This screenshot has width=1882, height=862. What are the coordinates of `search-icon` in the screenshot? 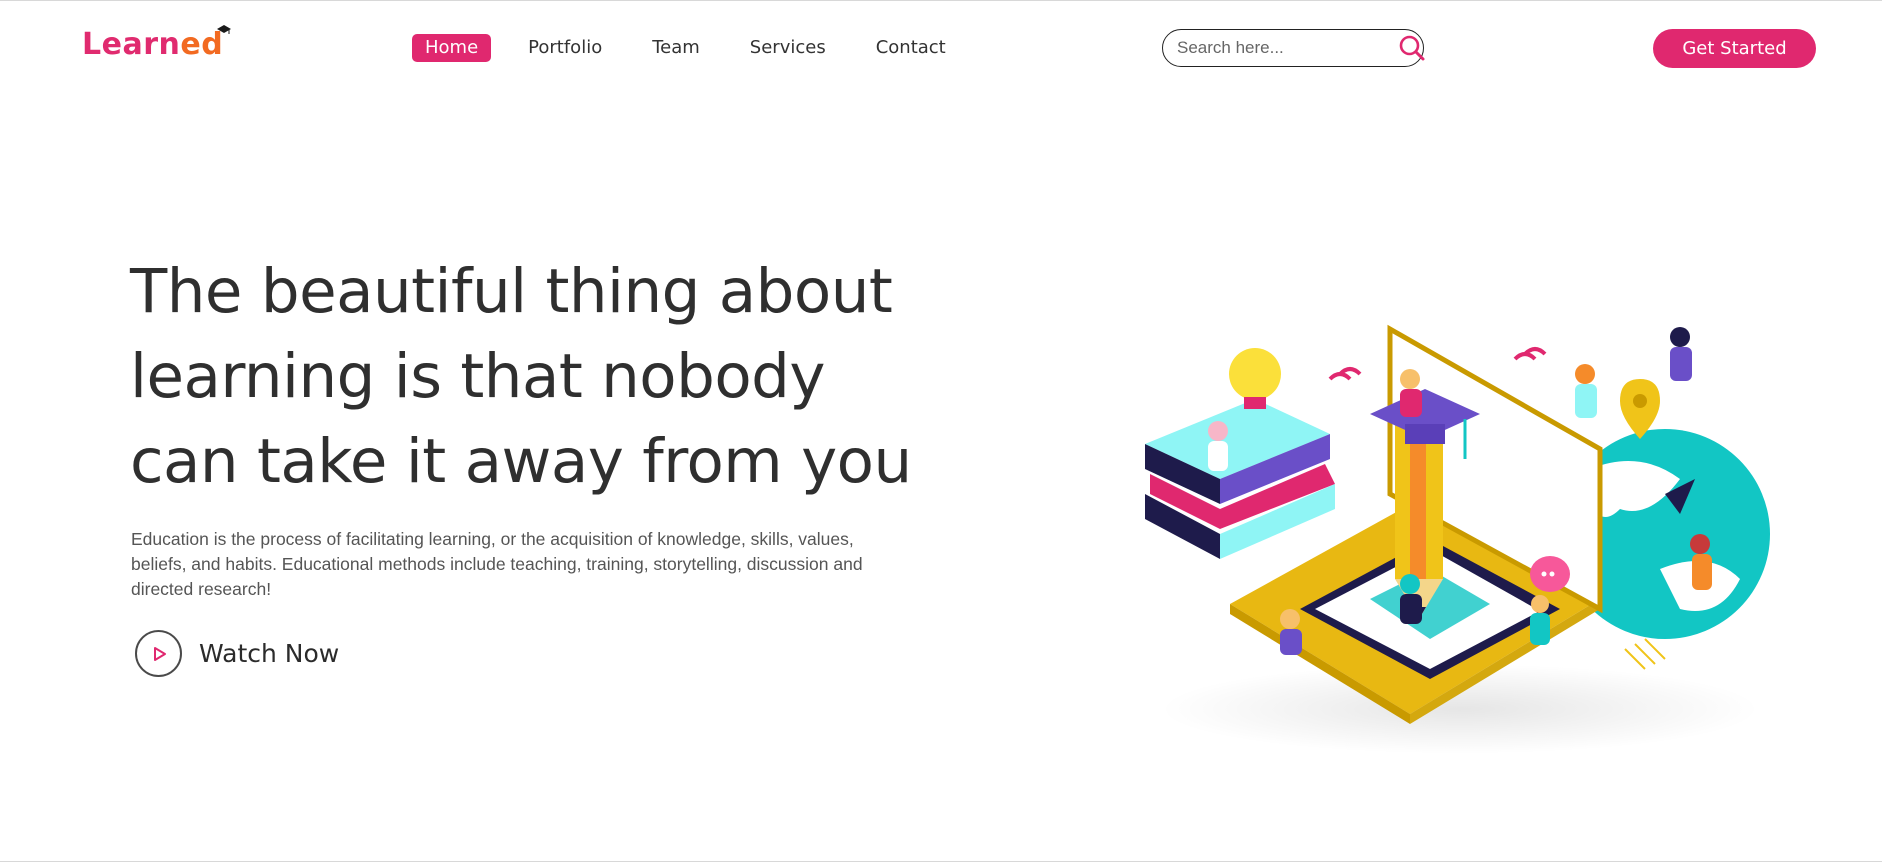 It's located at (1412, 48).